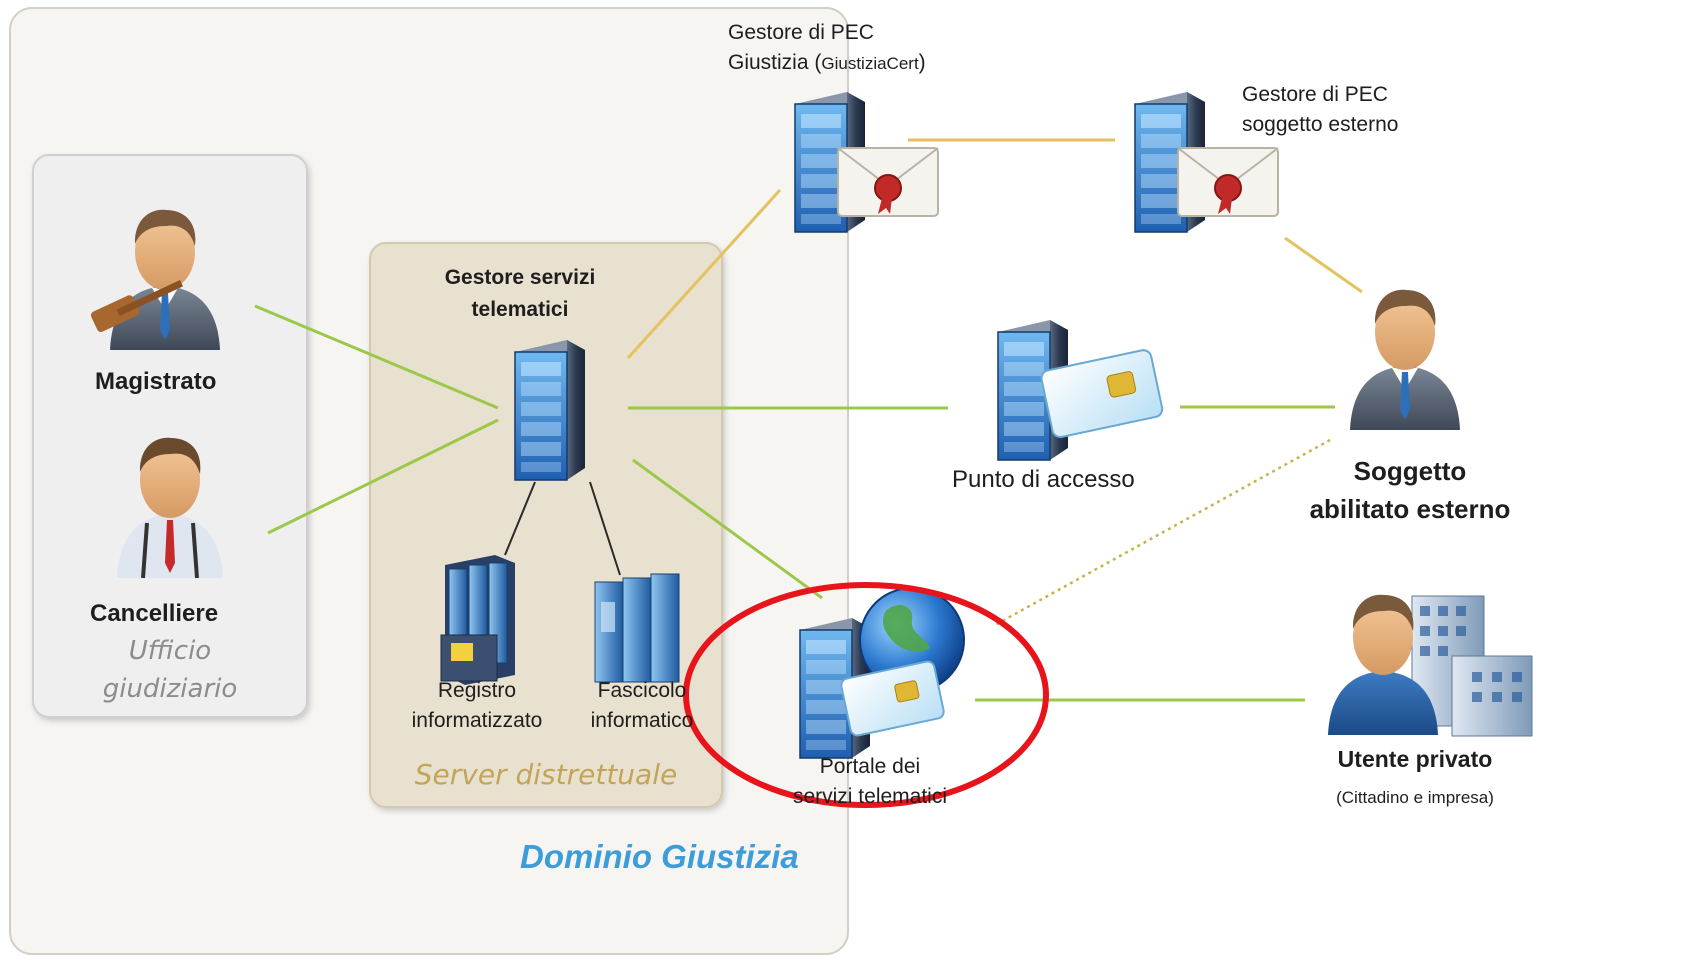 The image size is (1690, 963). I want to click on giustiziacert-label: GiustiziaCert, so click(870, 63).